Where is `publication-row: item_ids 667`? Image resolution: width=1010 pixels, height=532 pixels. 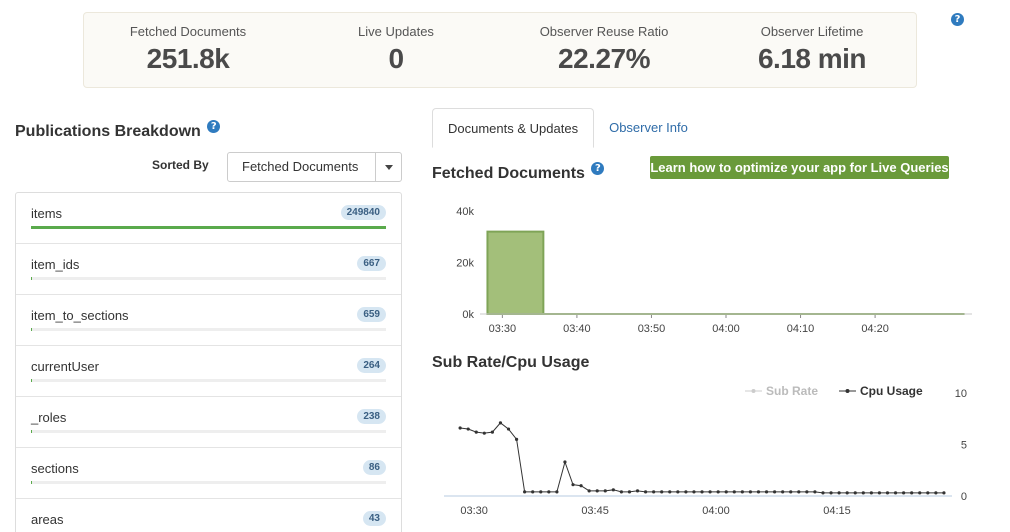
publication-row: item_ids 667 is located at coordinates (208, 269).